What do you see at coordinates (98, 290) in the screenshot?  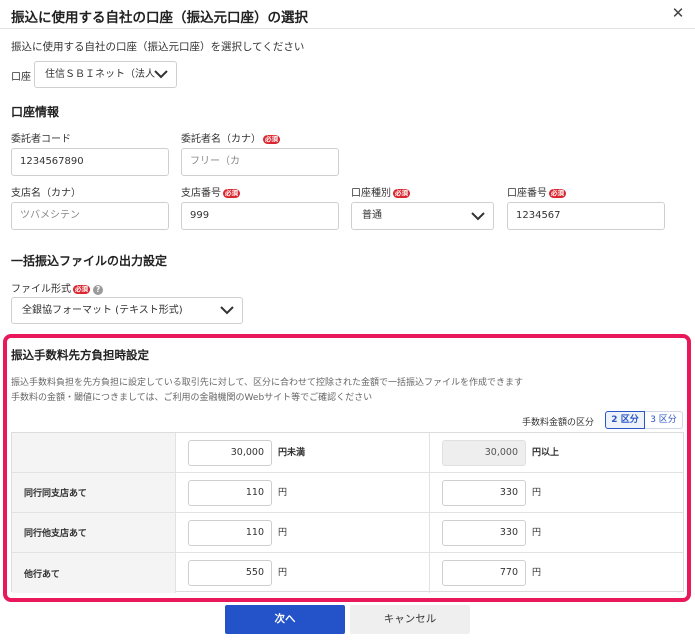 I see `help-icon: ?` at bounding box center [98, 290].